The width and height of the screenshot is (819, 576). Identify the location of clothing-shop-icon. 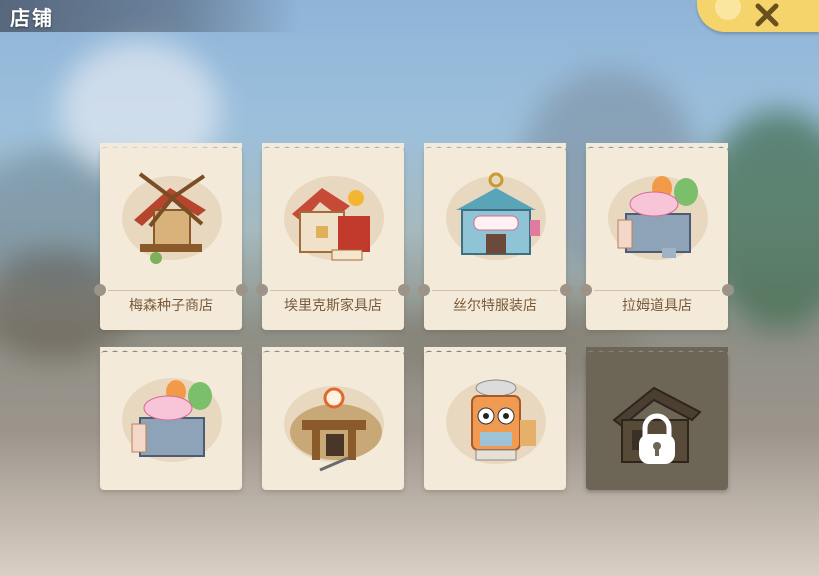
(496, 216).